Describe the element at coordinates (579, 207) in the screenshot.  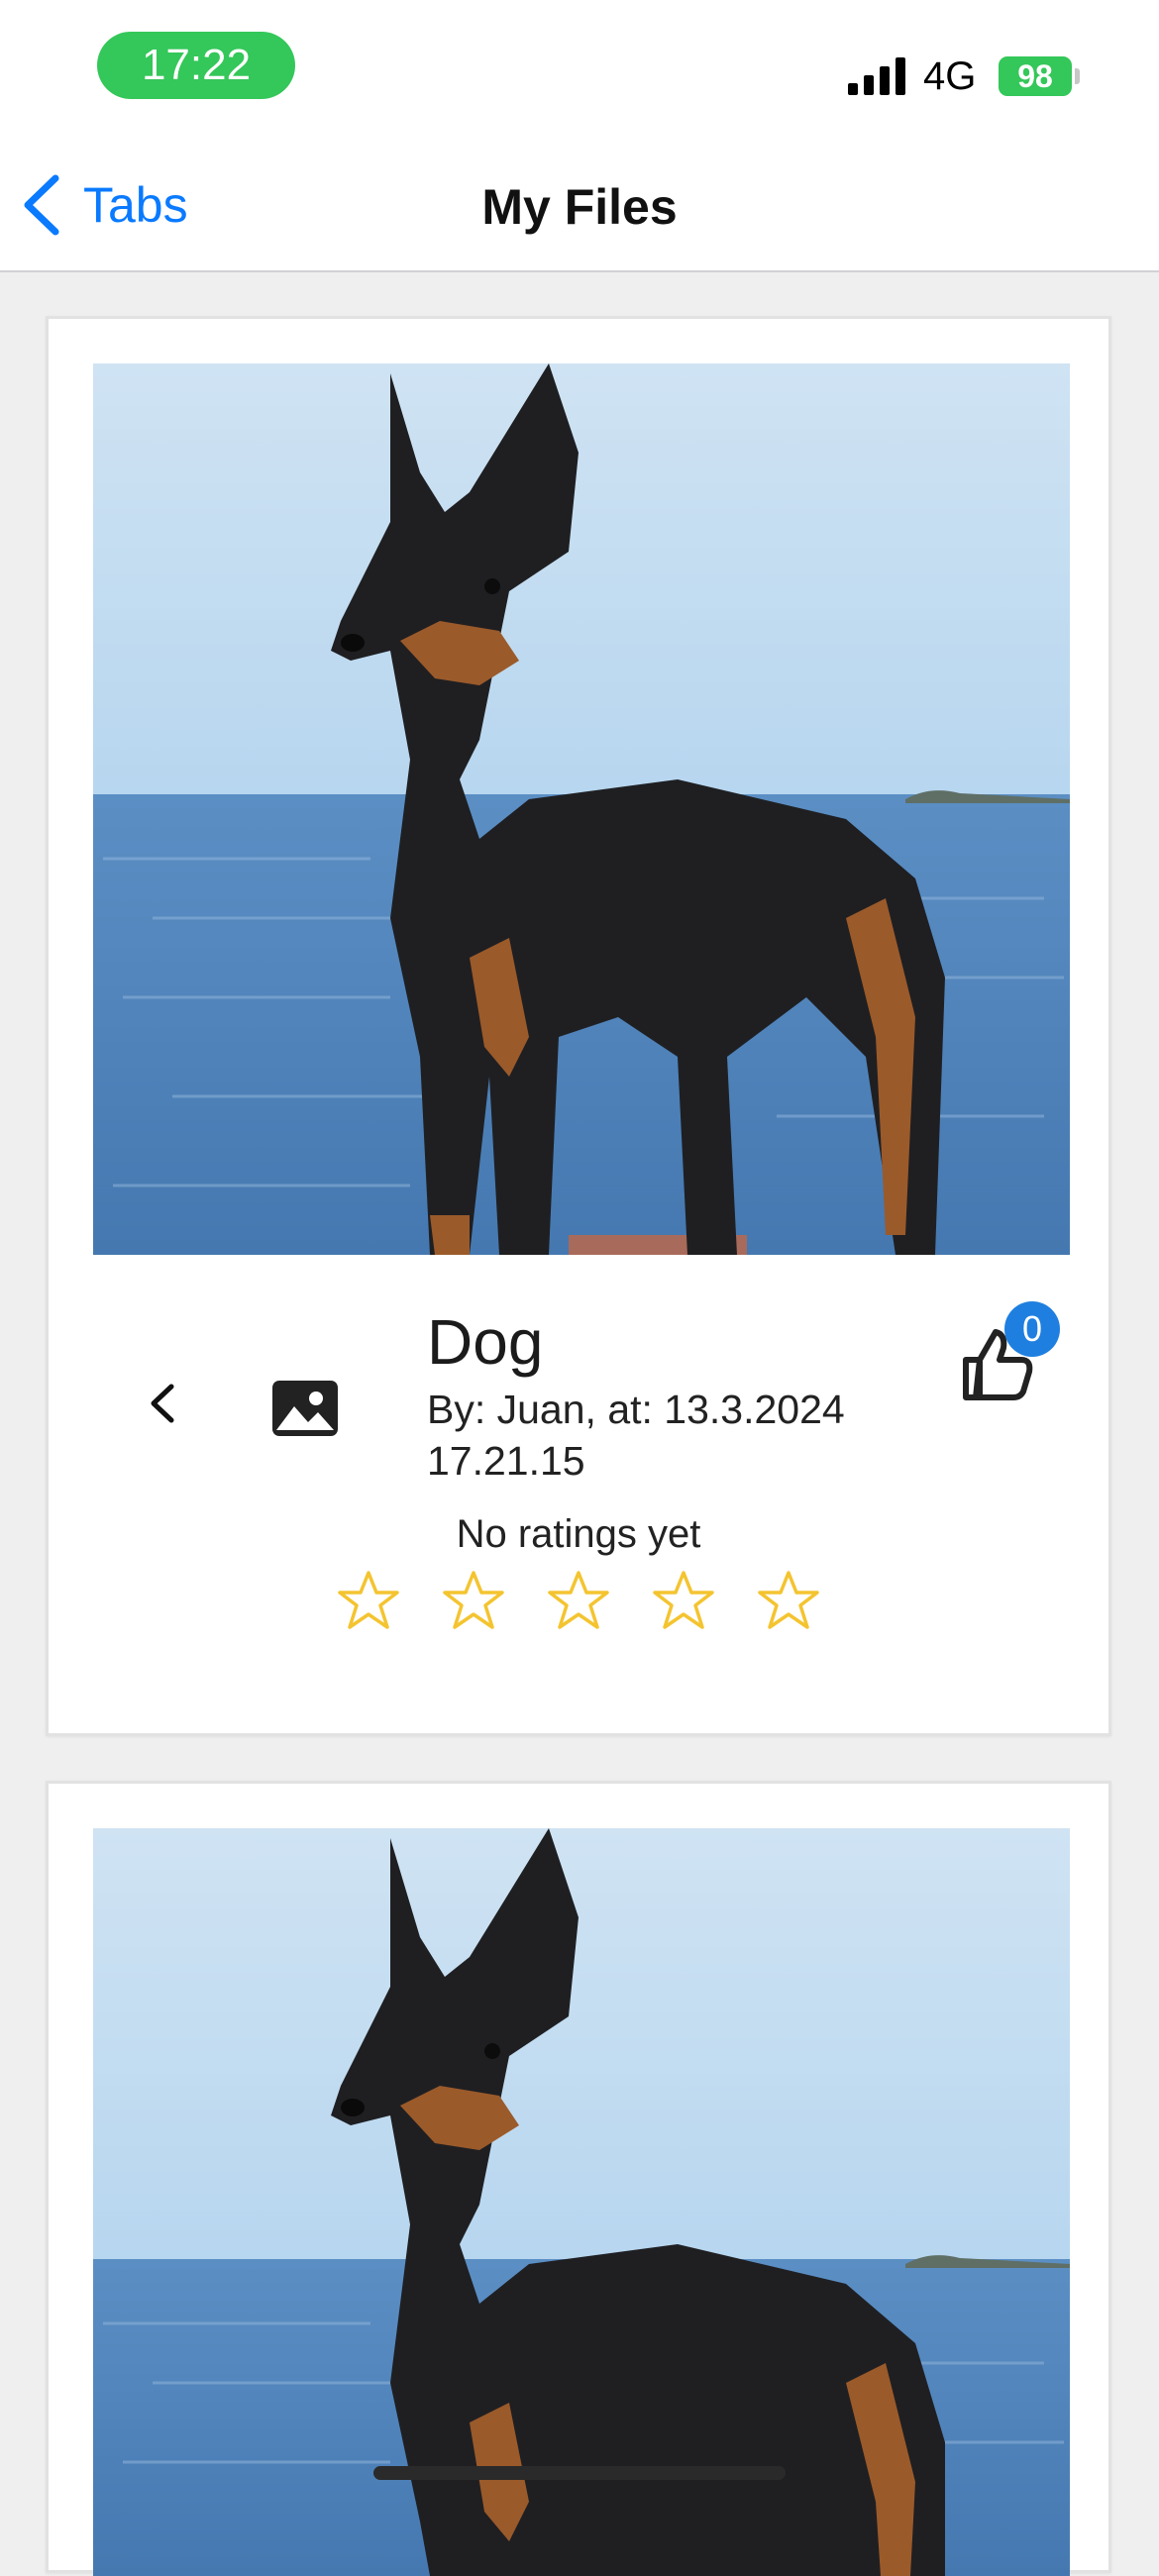
I see `page-title: My Files` at that location.